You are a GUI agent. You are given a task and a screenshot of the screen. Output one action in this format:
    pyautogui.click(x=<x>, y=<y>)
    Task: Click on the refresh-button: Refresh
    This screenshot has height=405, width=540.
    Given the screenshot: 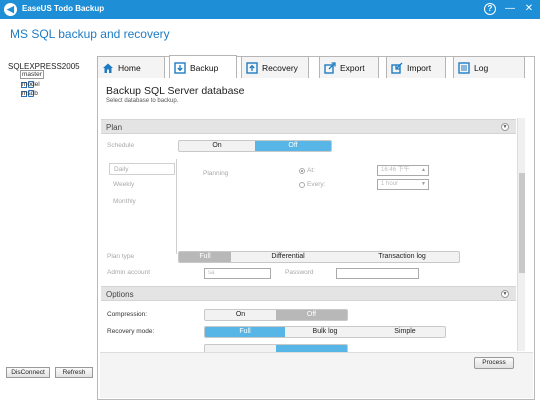 What is the action you would take?
    pyautogui.click(x=74, y=372)
    